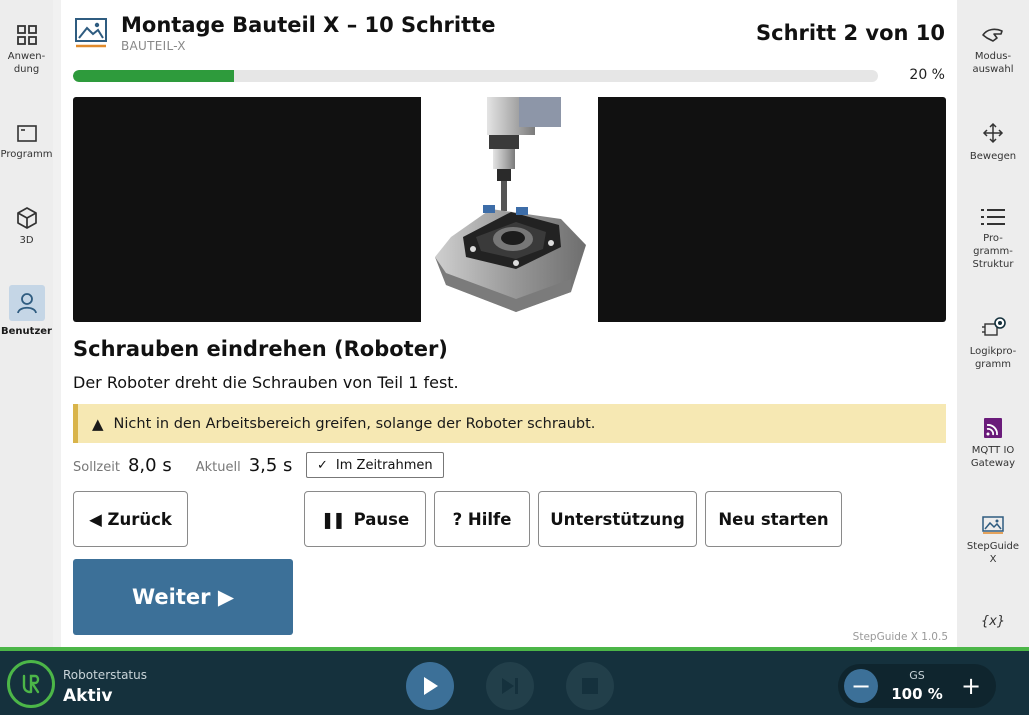  What do you see at coordinates (617, 519) in the screenshot?
I see `support-button: Unterstützung` at bounding box center [617, 519].